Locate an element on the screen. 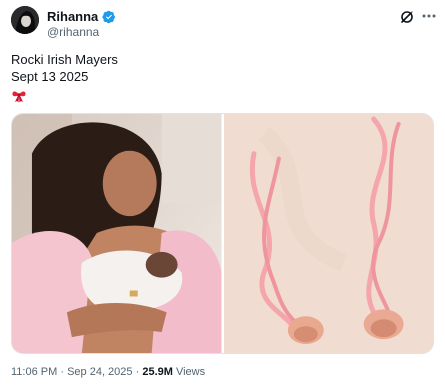 Image resolution: width=445 pixels, height=385 pixels. timestamp-time: 11:06 PM is located at coordinates (34, 372).